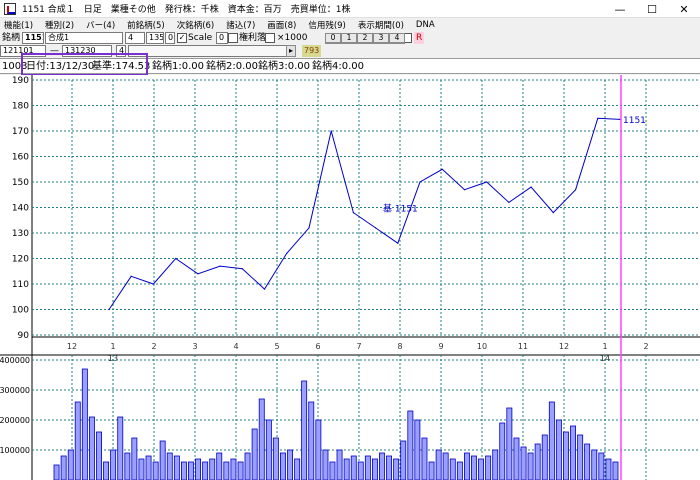  What do you see at coordinates (291, 51) in the screenshot?
I see `scroll-right-arrow-icon: ▸` at bounding box center [291, 51].